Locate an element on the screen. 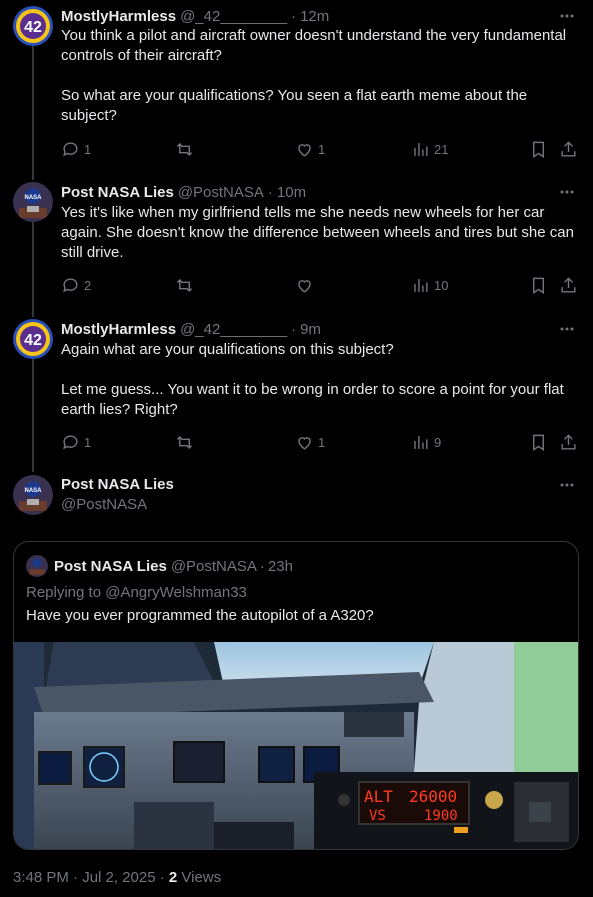  quote-author-handle: @PostNASA is located at coordinates (213, 566).